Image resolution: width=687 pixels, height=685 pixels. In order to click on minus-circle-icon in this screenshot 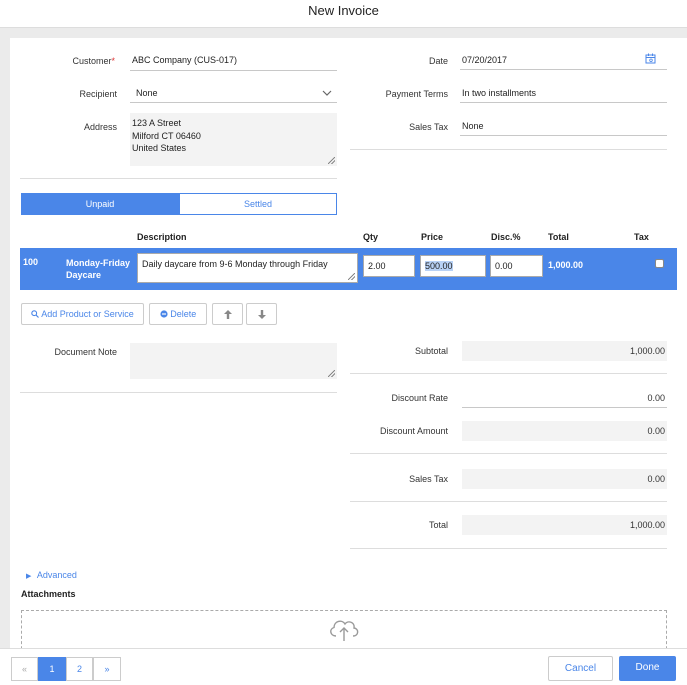, I will do `click(164, 314)`.